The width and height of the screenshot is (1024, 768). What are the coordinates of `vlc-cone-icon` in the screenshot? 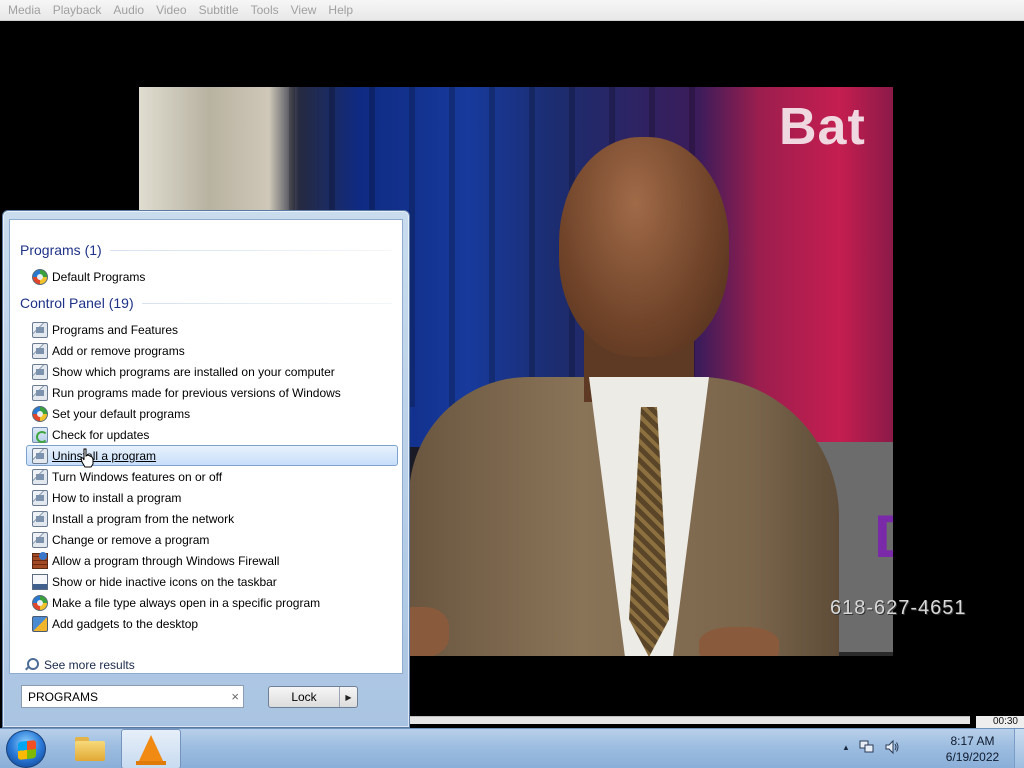 It's located at (151, 750).